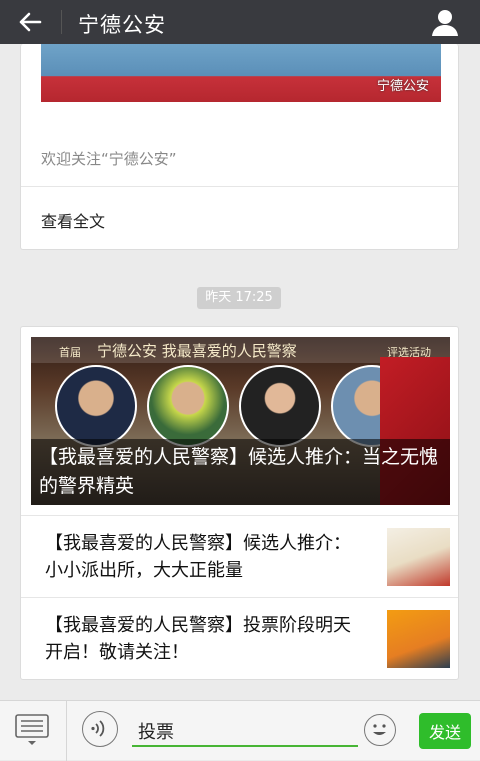 The height and width of the screenshot is (761, 480). What do you see at coordinates (32, 730) in the screenshot?
I see `menu-icon` at bounding box center [32, 730].